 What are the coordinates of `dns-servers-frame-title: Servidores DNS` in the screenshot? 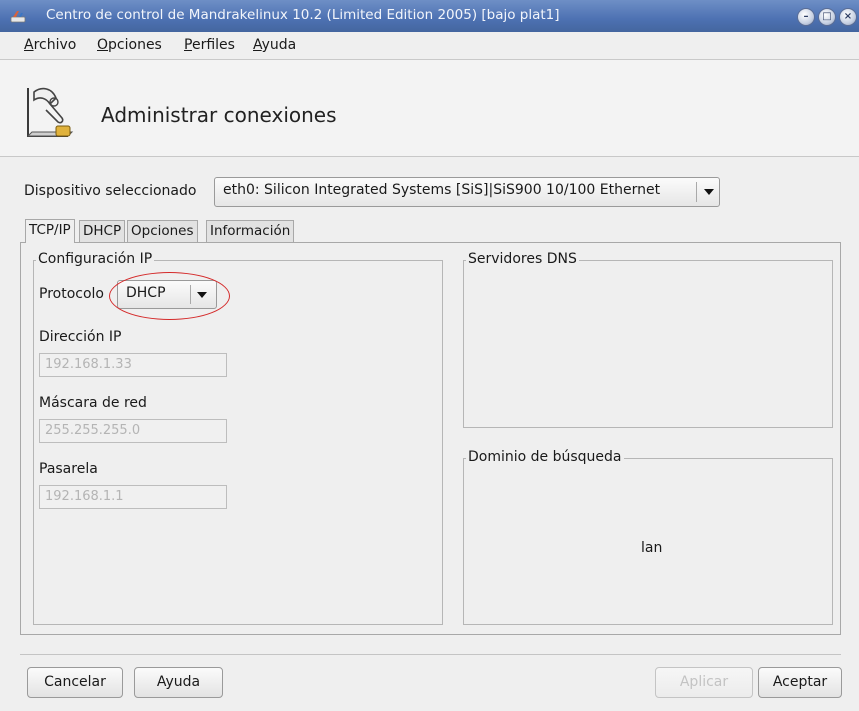 It's located at (522, 259).